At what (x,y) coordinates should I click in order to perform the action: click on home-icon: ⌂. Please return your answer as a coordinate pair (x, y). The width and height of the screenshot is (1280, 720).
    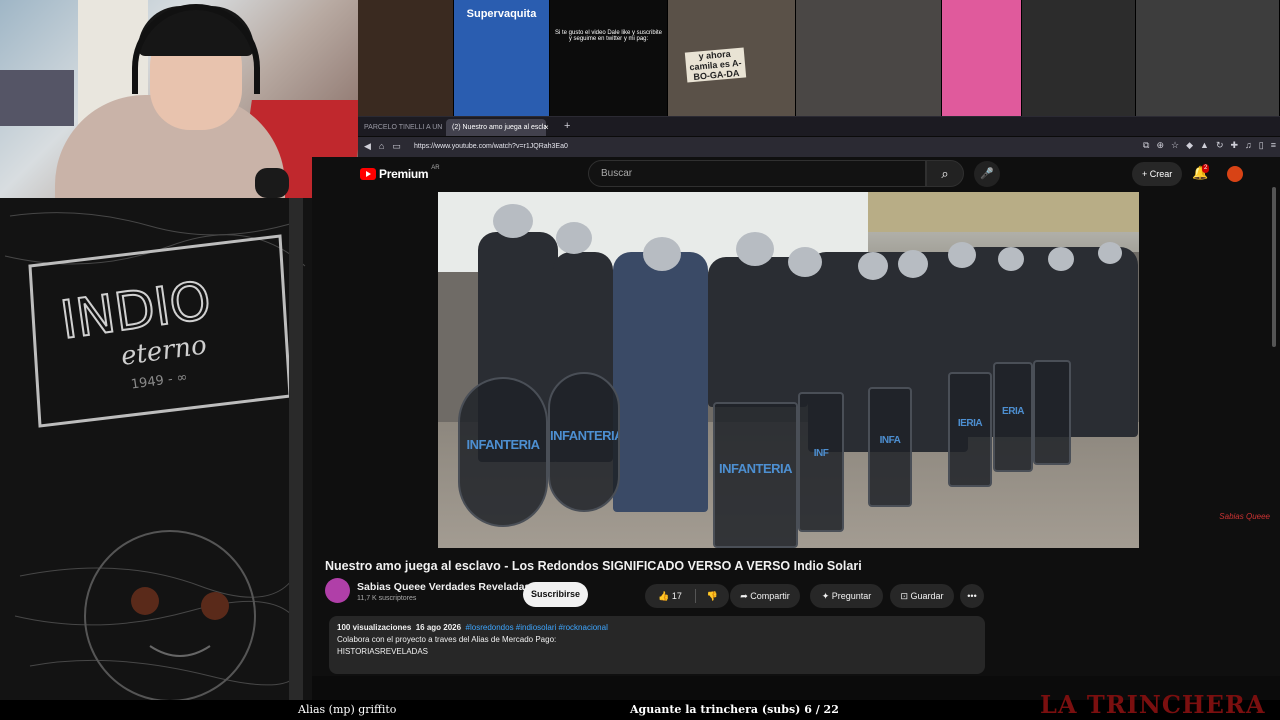
    Looking at the image, I should click on (381, 146).